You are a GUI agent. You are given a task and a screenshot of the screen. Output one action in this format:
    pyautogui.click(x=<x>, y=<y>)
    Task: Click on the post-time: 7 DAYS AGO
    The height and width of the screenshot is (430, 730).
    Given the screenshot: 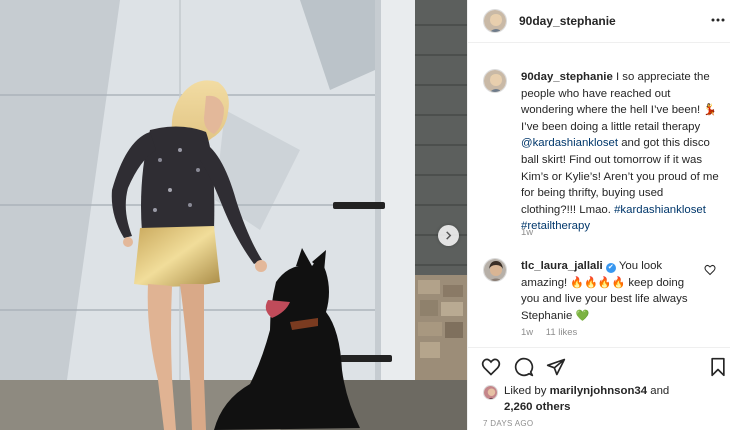 What is the action you would take?
    pyautogui.click(x=508, y=423)
    